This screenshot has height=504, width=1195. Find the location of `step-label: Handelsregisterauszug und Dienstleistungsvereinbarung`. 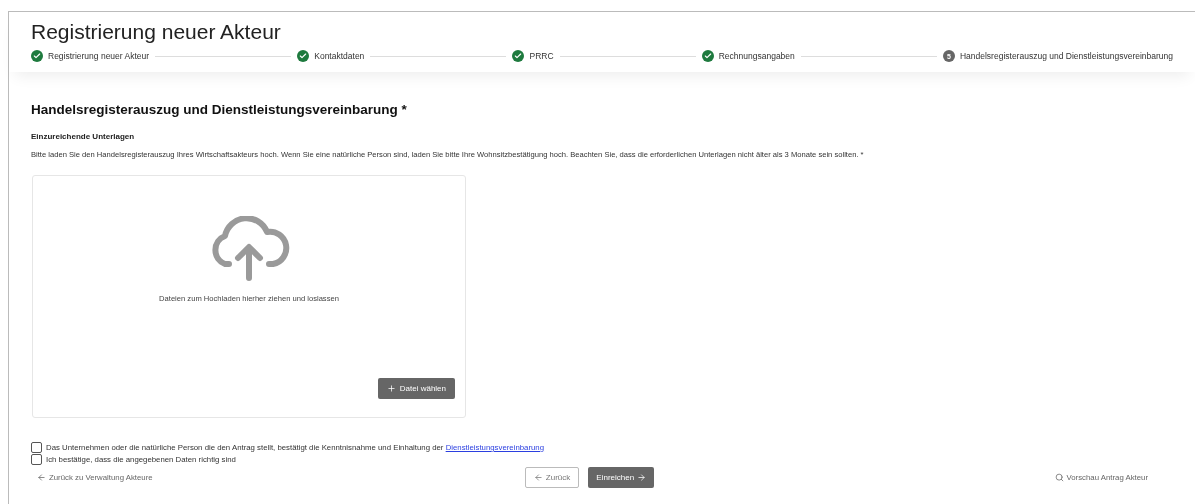

step-label: Handelsregisterauszug und Dienstleistungsvereinbarung is located at coordinates (1066, 56).